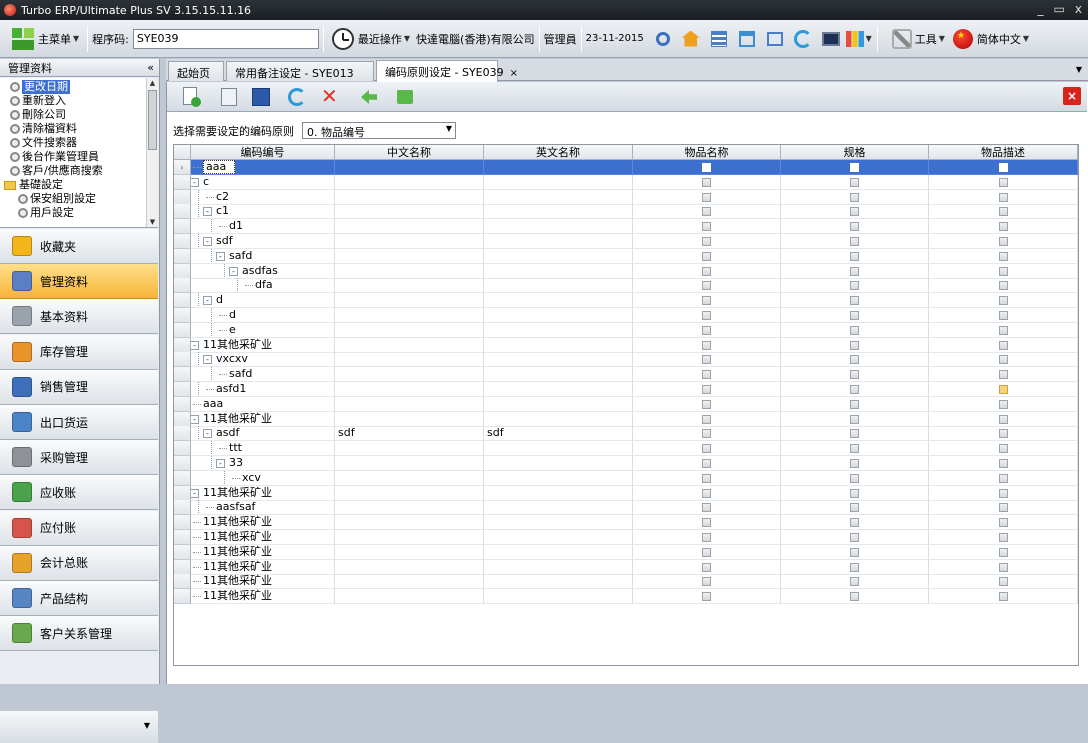 This screenshot has width=1088, height=743. What do you see at coordinates (263, 152) in the screenshot?
I see `column-header: 编码编号` at bounding box center [263, 152].